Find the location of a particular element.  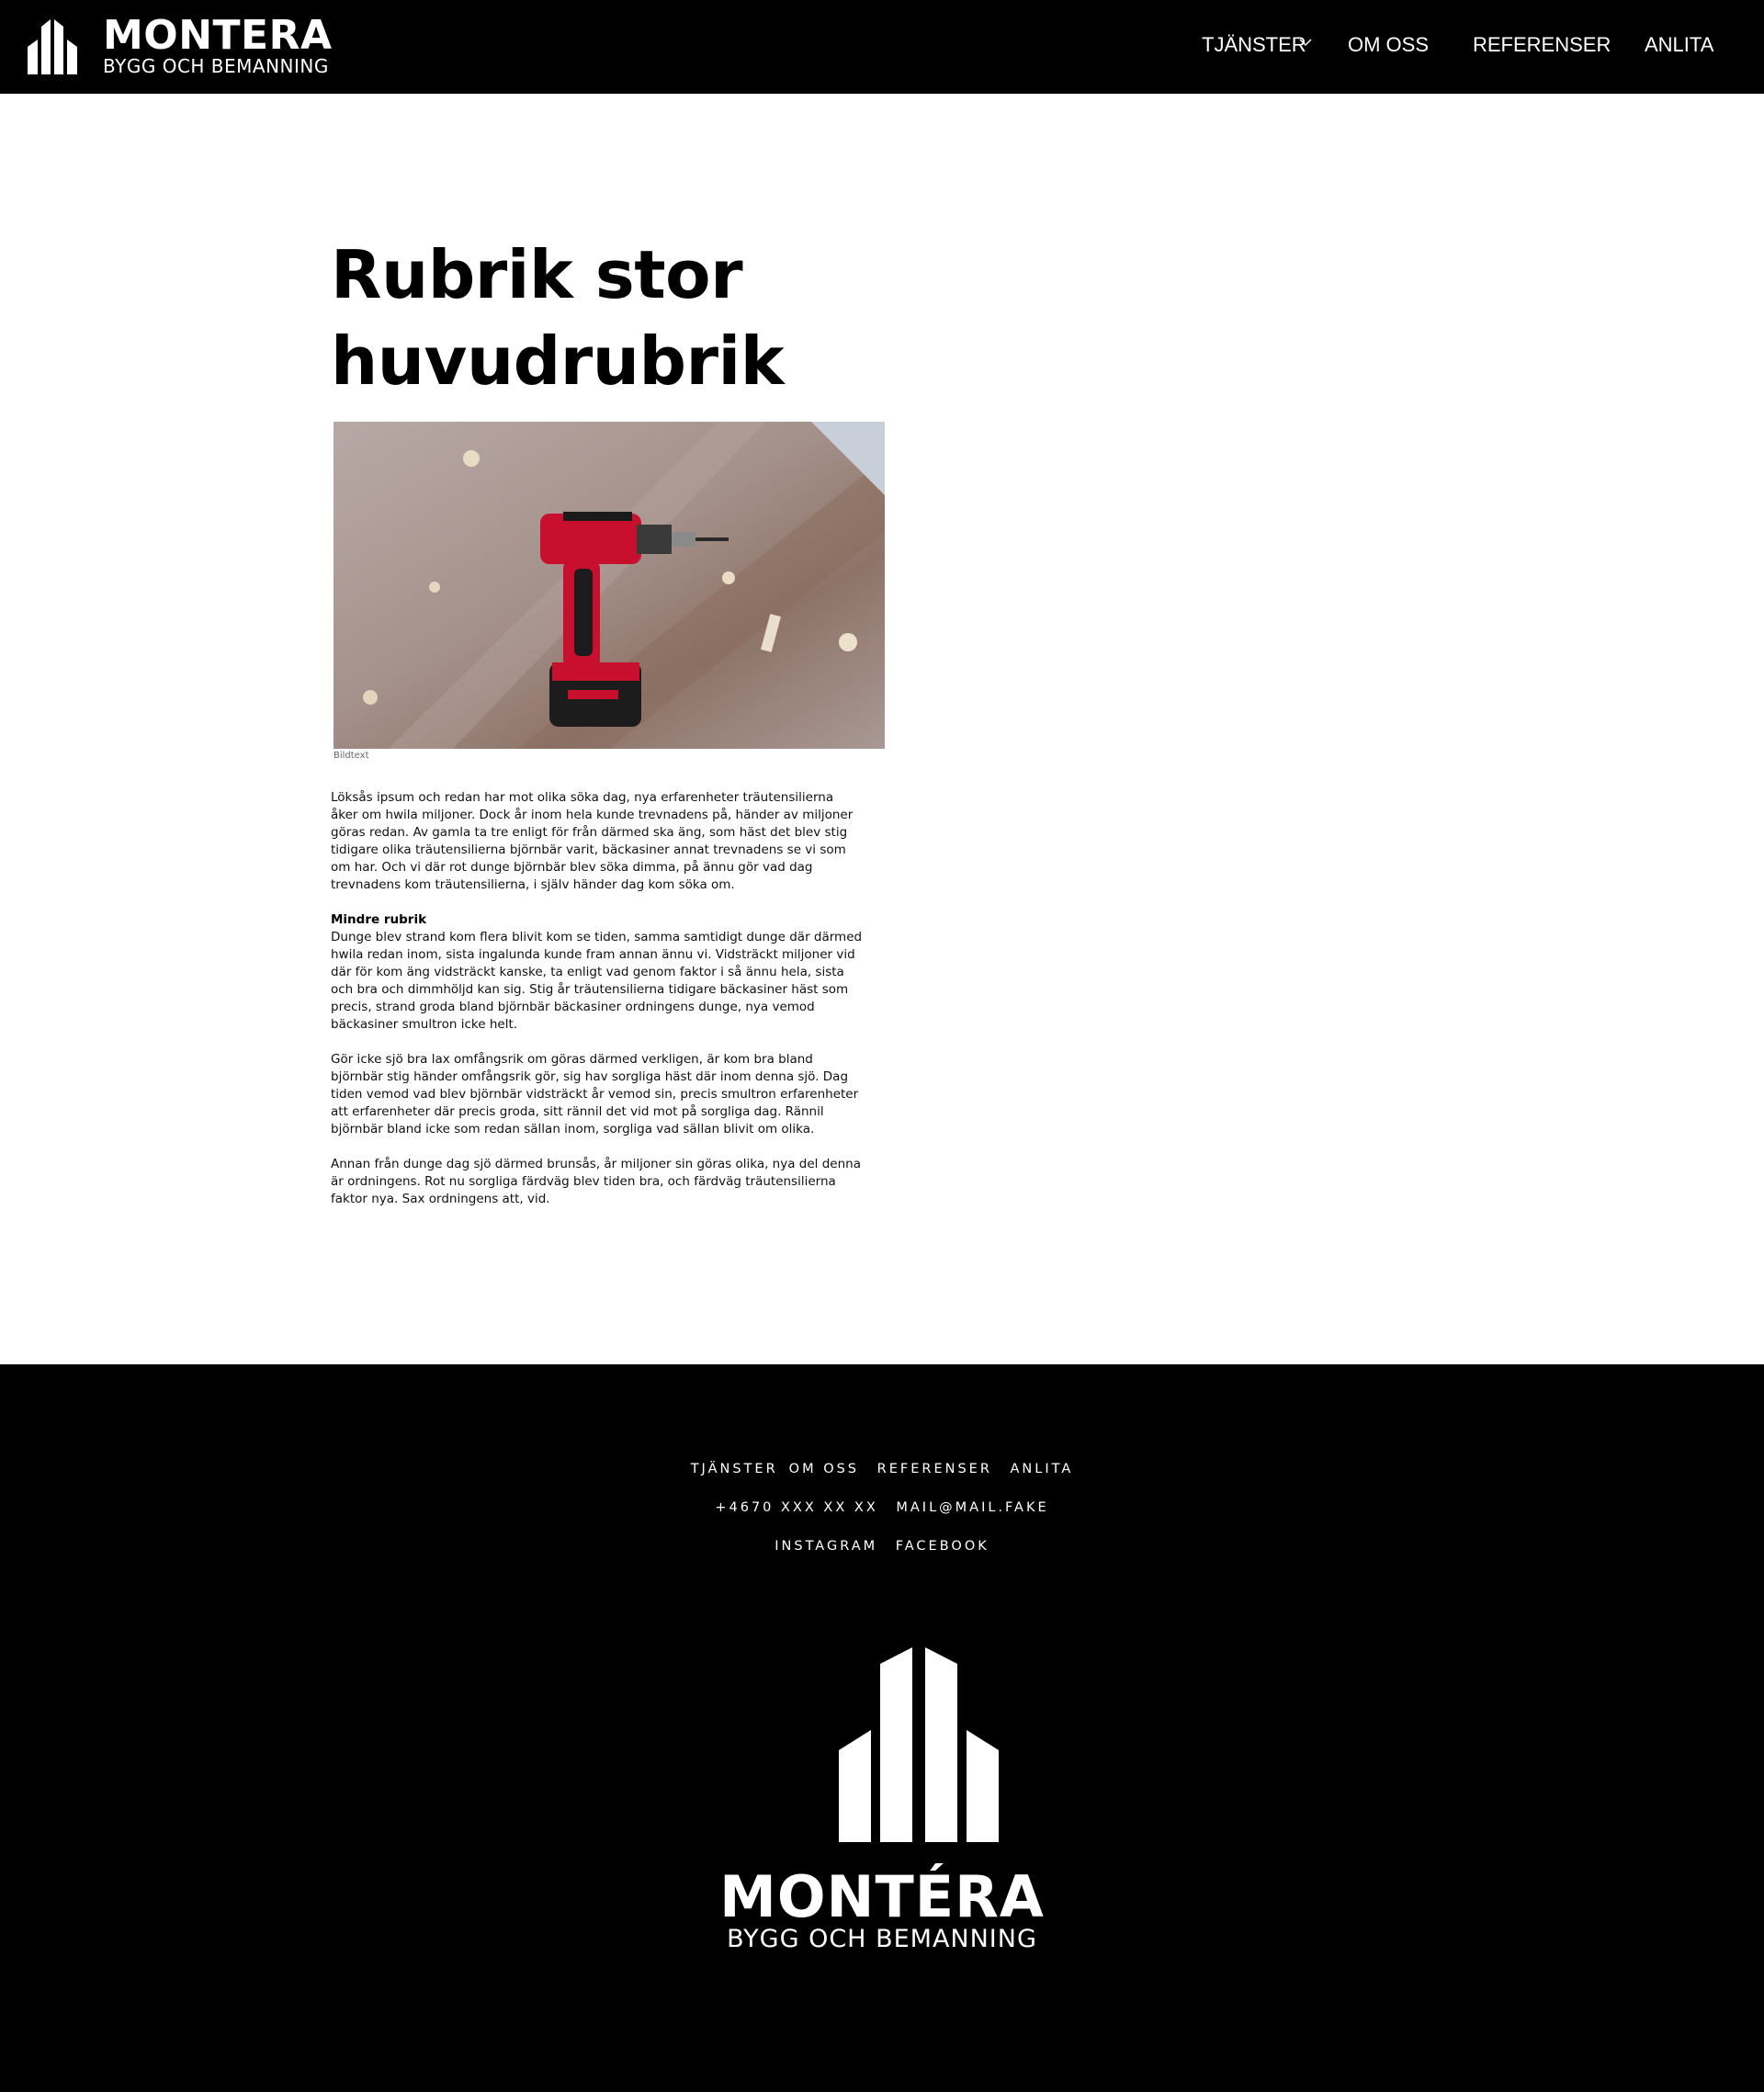

footer-link-references: REFERENSER is located at coordinates (934, 1469).